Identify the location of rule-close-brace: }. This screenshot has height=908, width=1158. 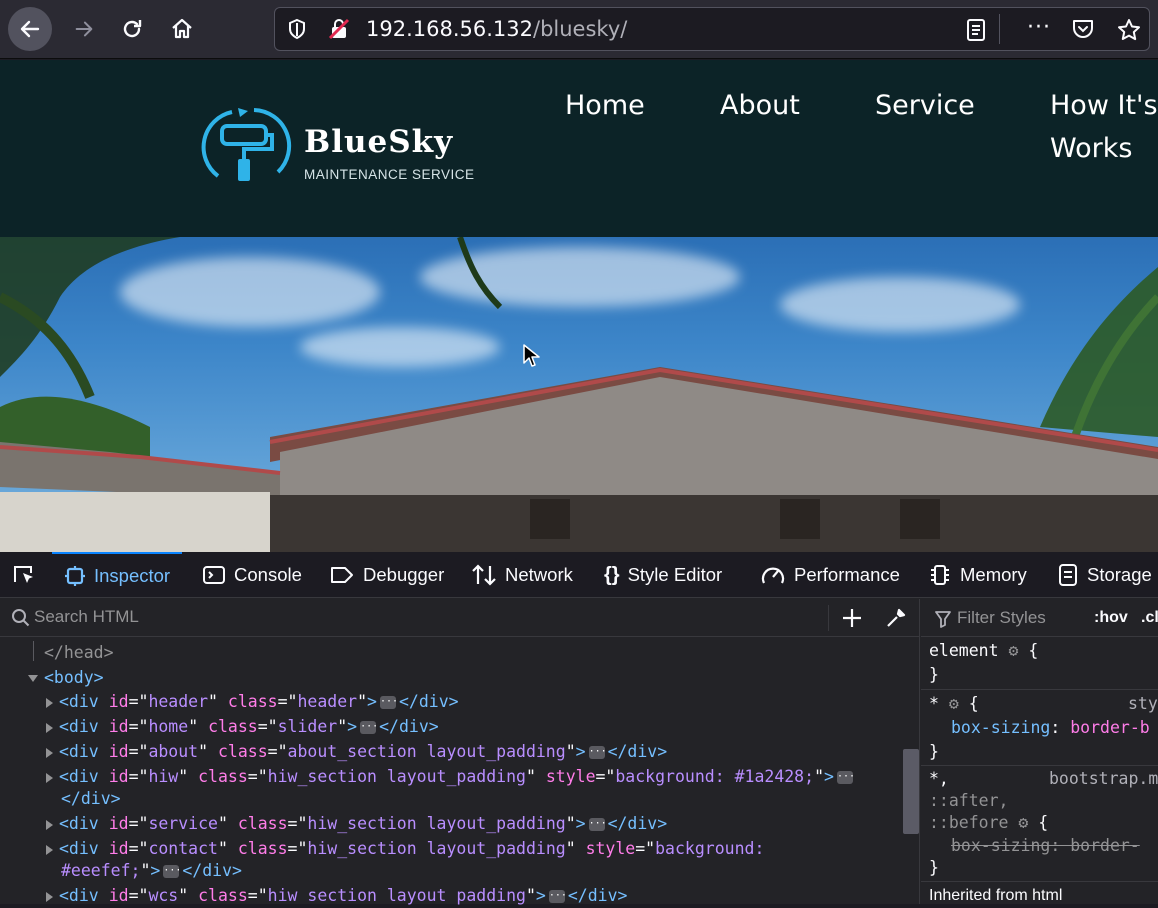
(934, 674).